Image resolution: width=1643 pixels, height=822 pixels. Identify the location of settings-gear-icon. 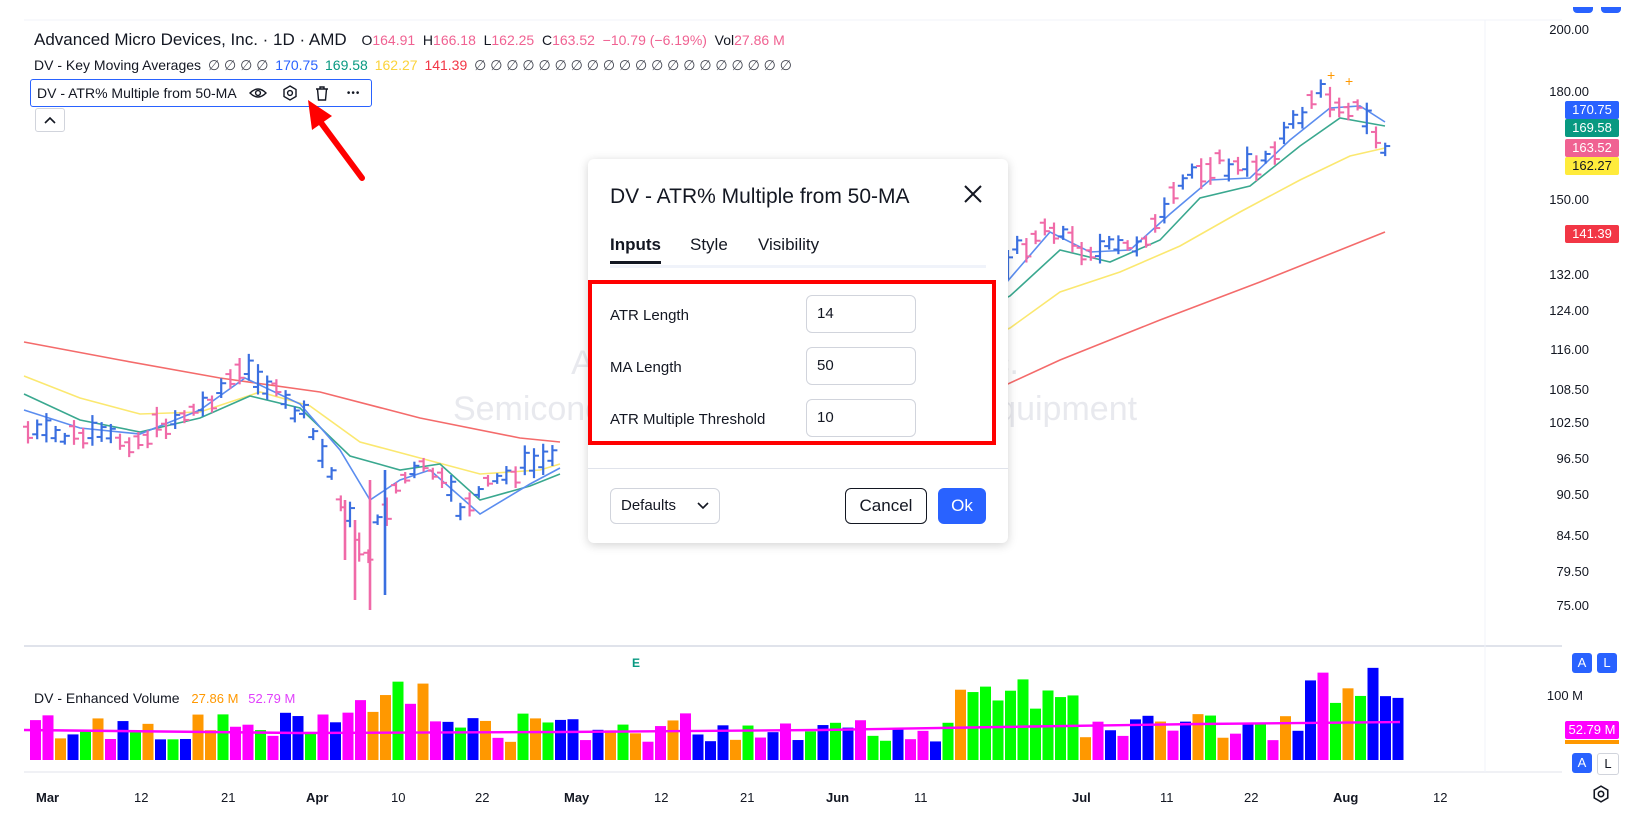
(1601, 796).